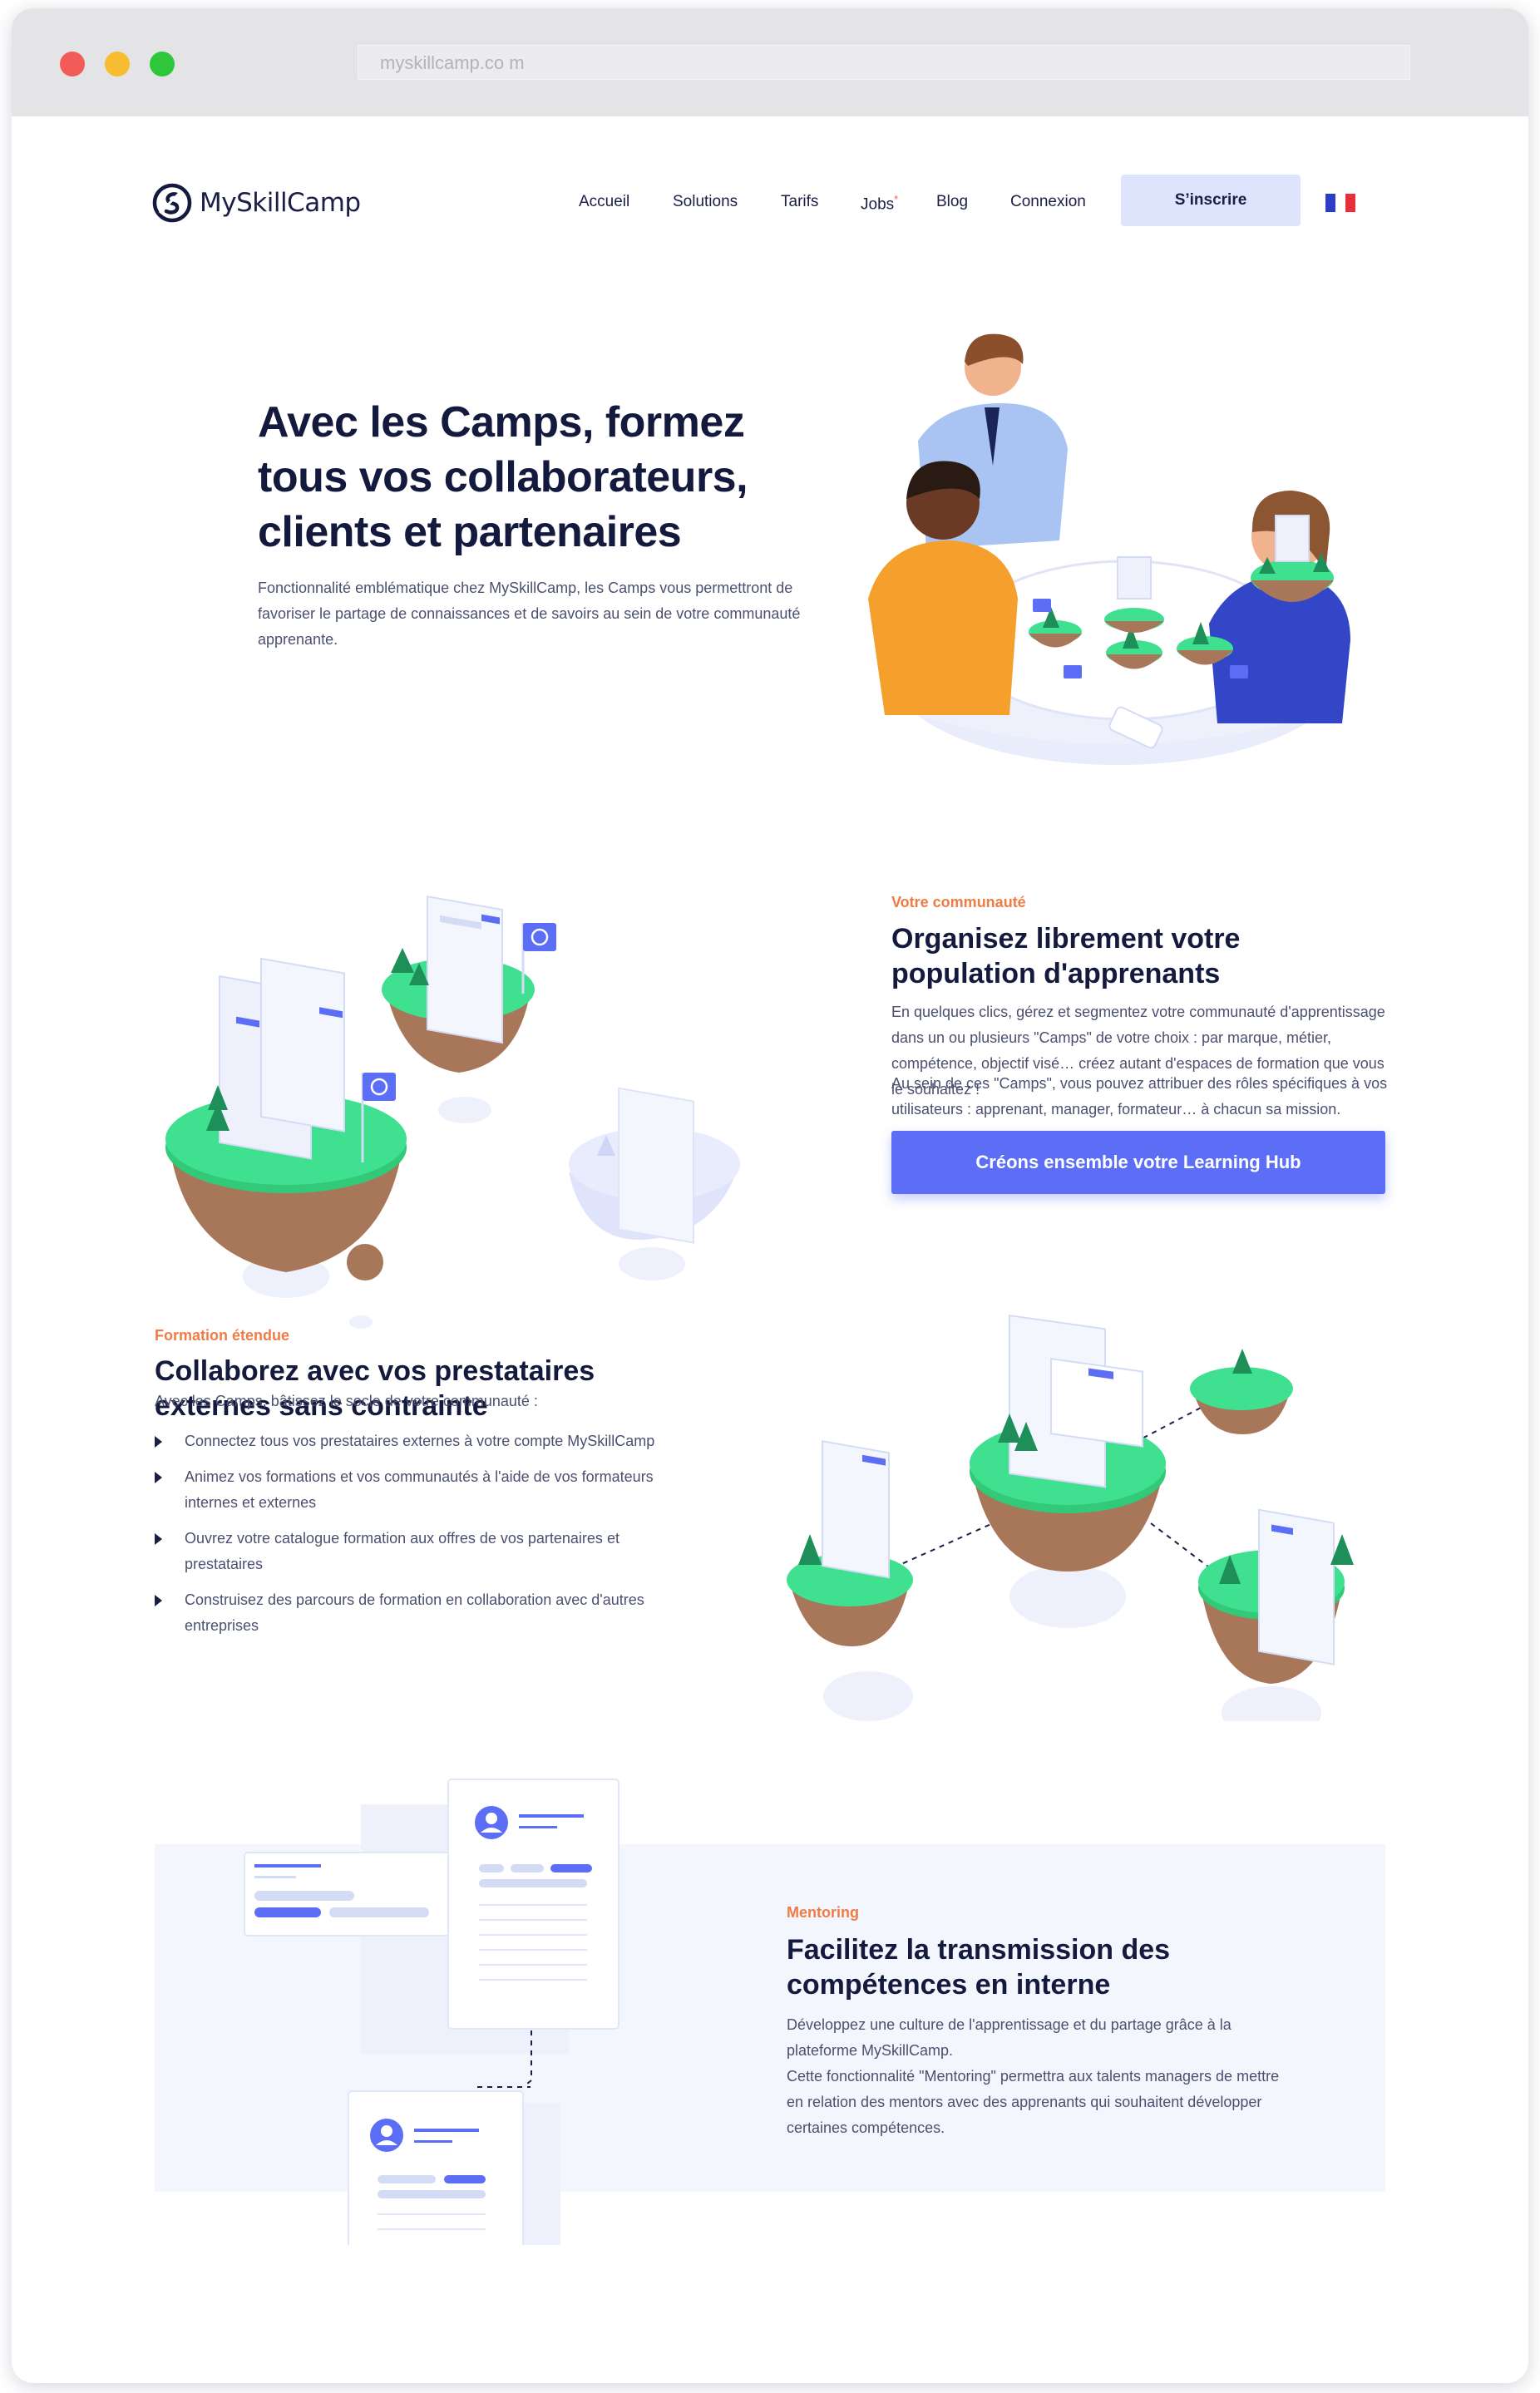  What do you see at coordinates (1138, 1162) in the screenshot?
I see `learning-hub-cta-button: Créons ensemble votre Learning Hub` at bounding box center [1138, 1162].